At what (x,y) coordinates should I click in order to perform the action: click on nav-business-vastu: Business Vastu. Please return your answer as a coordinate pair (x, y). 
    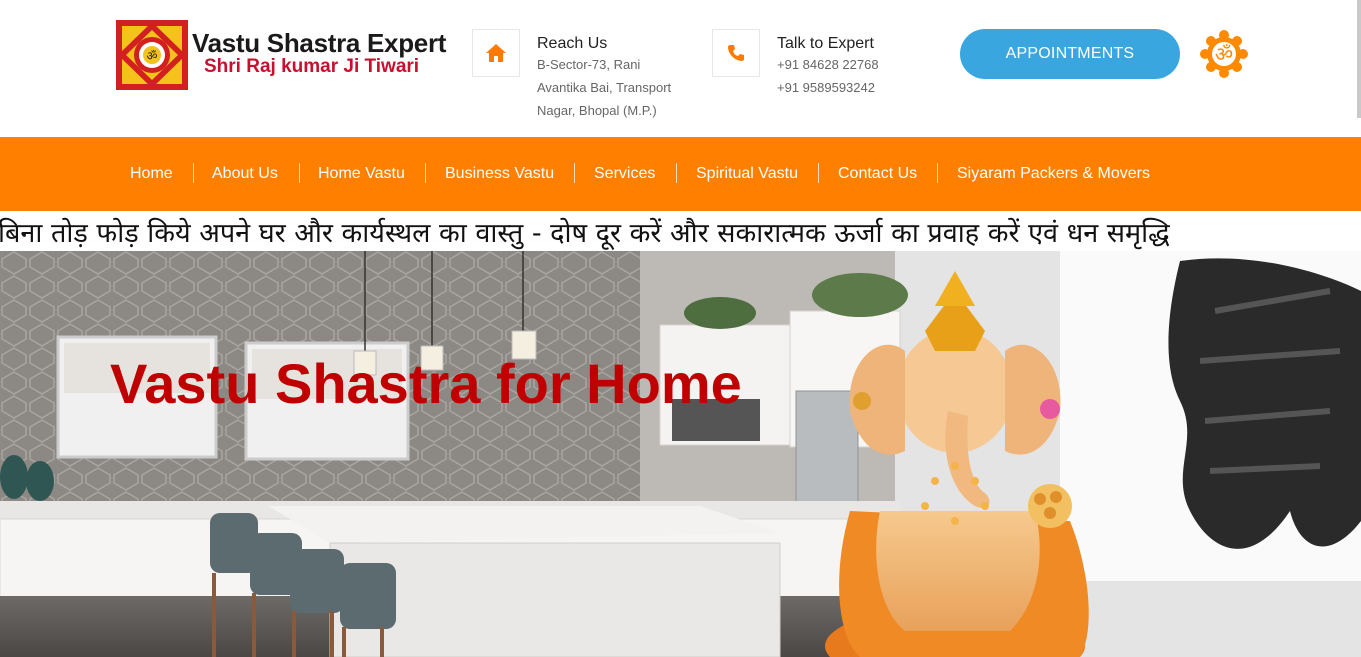
    Looking at the image, I should click on (499, 174).